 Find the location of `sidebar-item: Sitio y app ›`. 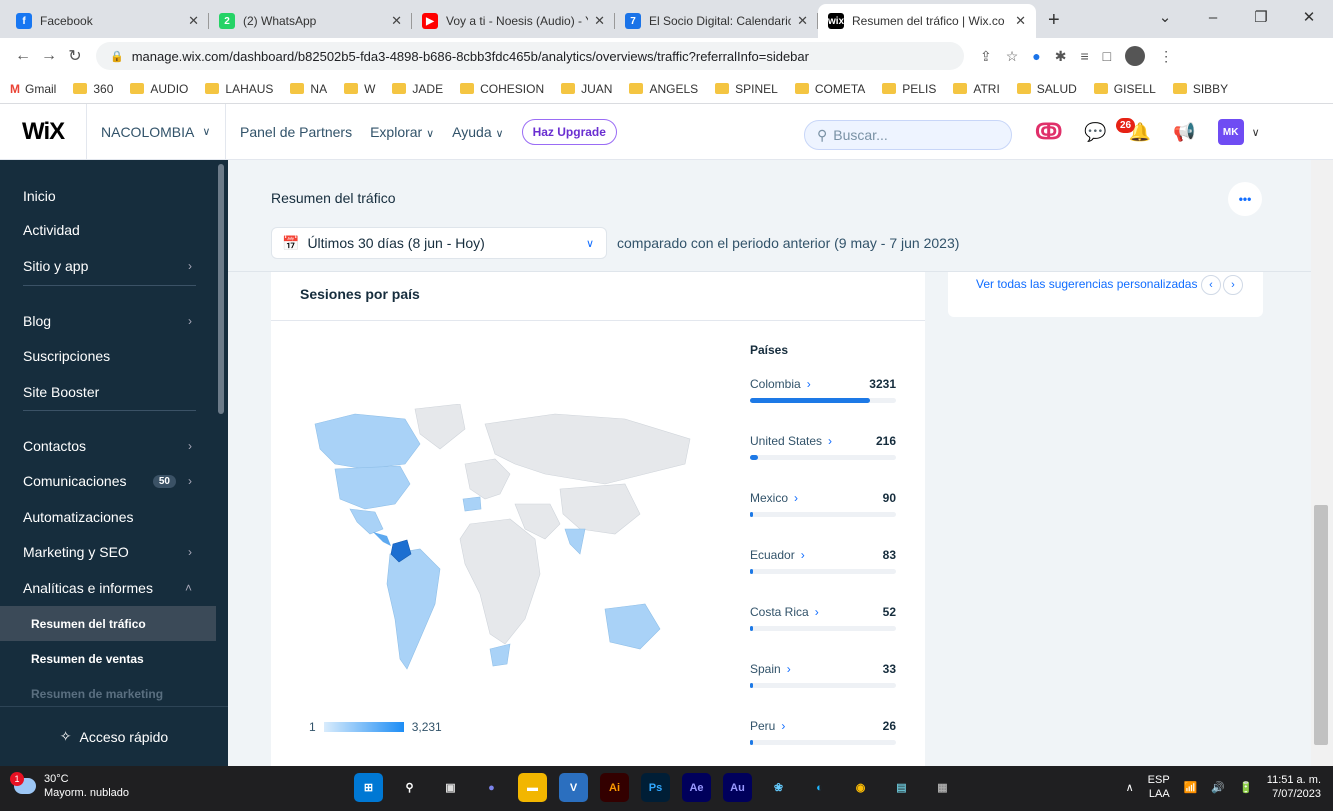

sidebar-item: Sitio y app › is located at coordinates (108, 266).